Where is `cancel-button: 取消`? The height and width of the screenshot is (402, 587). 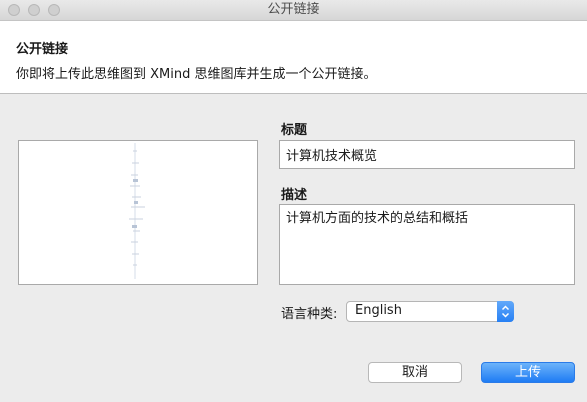
cancel-button: 取消 is located at coordinates (415, 372).